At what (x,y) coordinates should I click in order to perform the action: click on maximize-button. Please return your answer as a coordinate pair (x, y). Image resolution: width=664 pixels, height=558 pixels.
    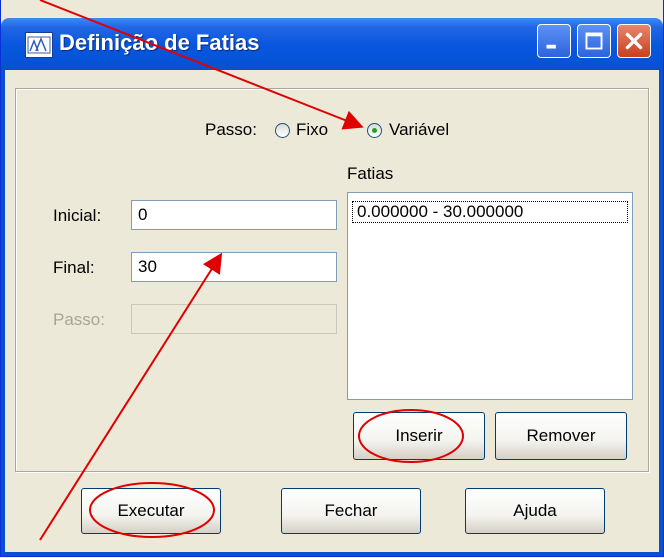
    Looking at the image, I should click on (594, 41).